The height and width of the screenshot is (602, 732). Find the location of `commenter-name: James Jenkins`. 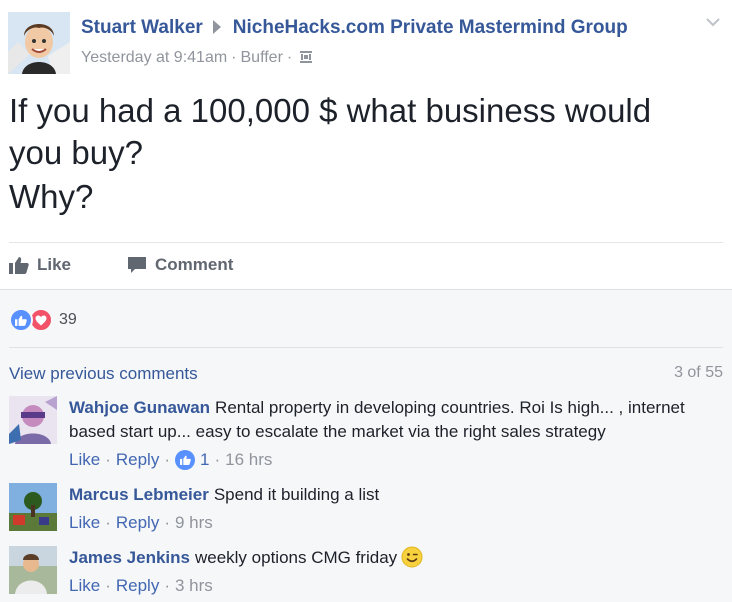

commenter-name: James Jenkins is located at coordinates (129, 557).